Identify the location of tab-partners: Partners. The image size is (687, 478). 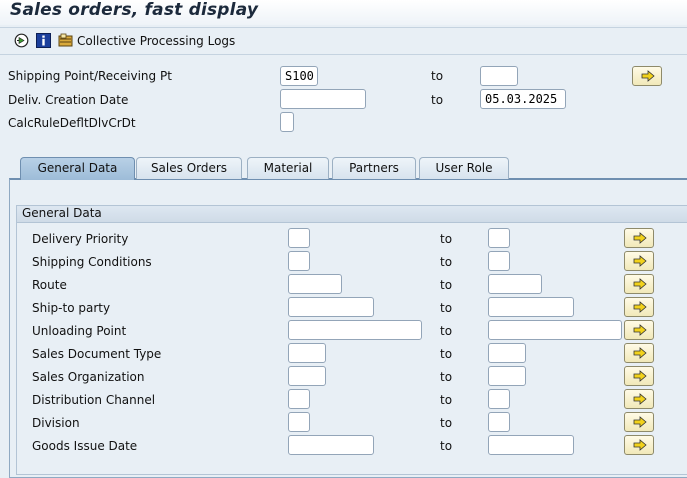
(374, 168).